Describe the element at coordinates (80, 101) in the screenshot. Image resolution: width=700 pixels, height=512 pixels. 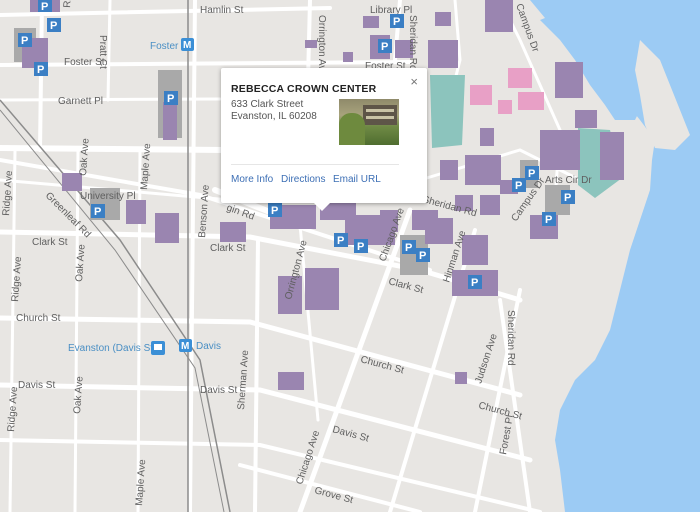
I see `street-label: Garnett Pl` at that location.